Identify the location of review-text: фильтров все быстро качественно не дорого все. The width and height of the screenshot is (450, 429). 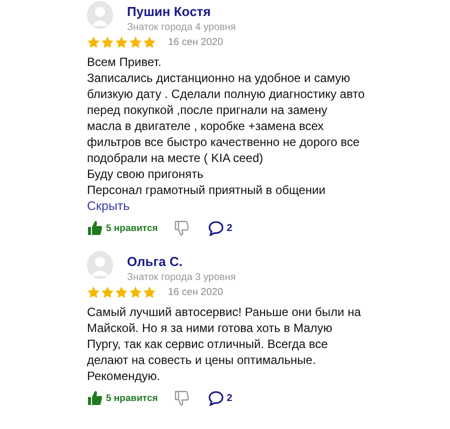
(224, 142).